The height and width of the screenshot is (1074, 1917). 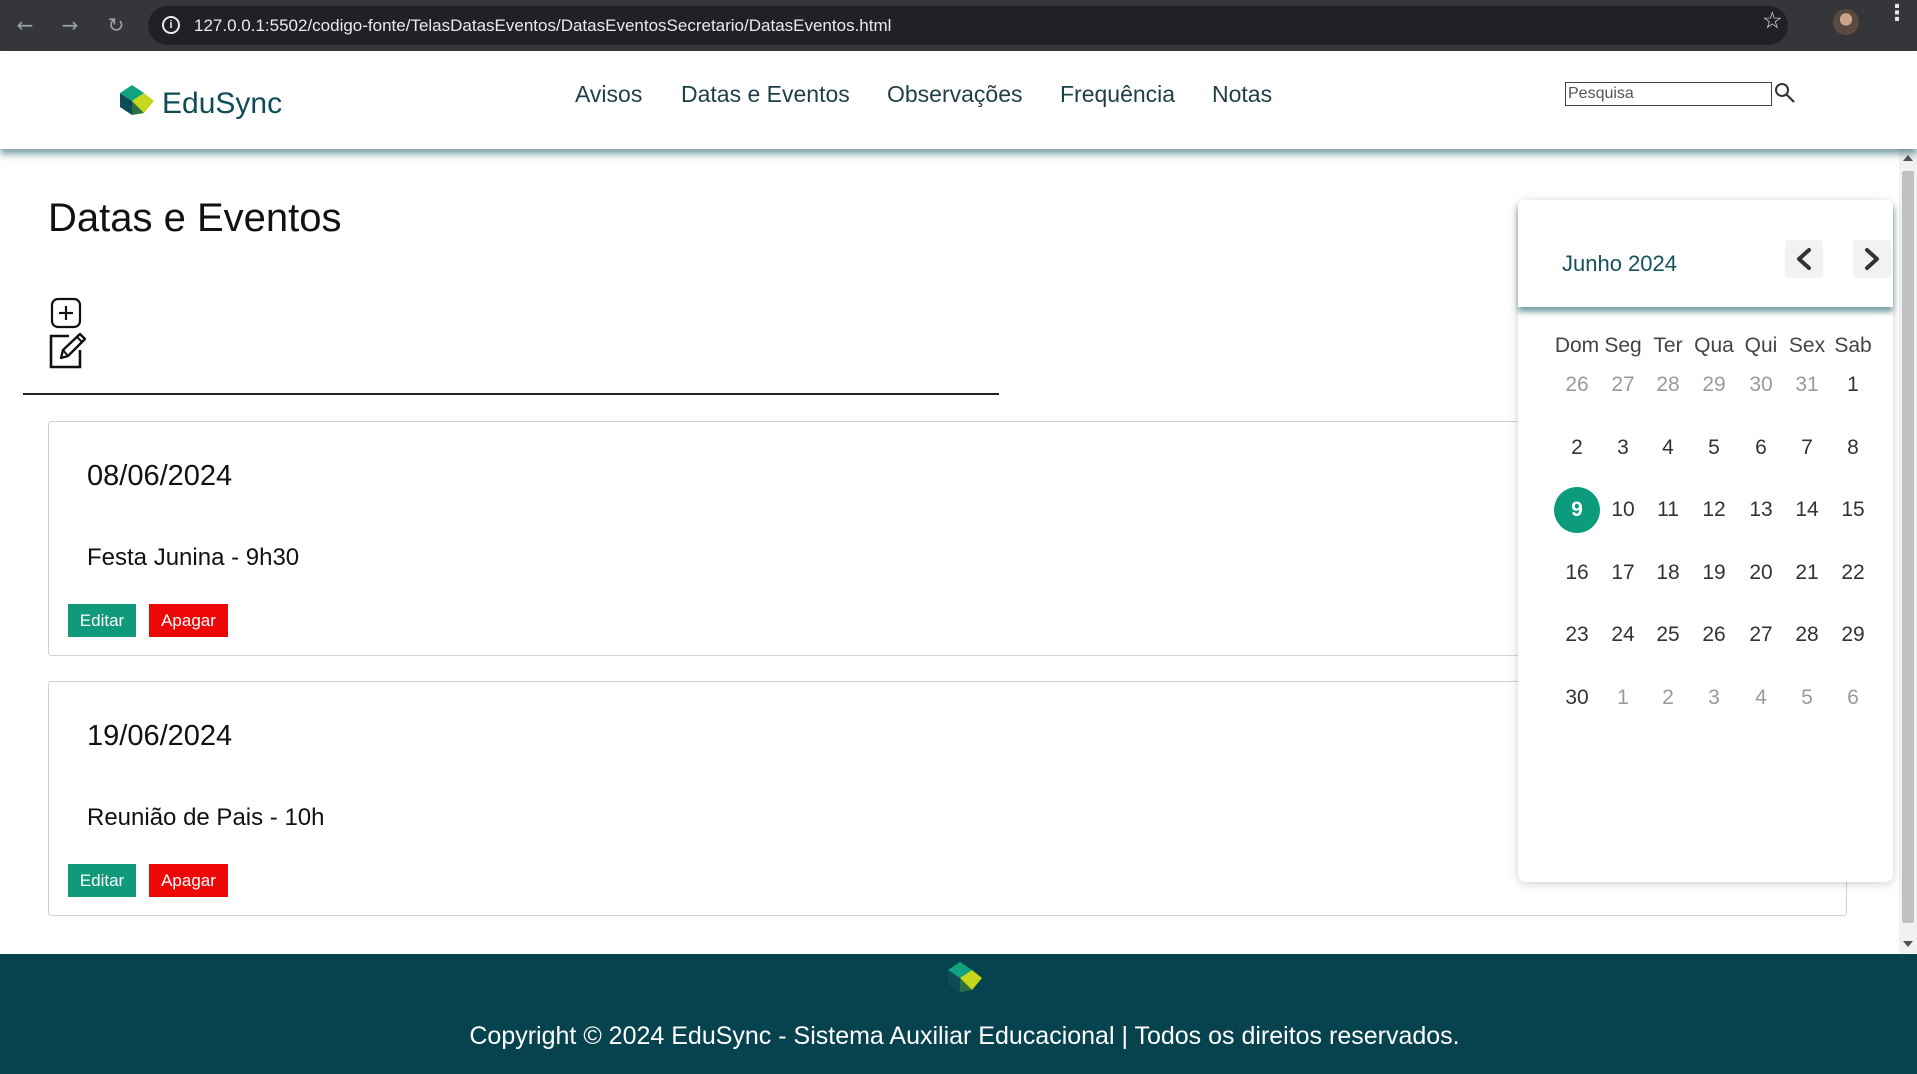 I want to click on weekday-label: Dom, so click(x=1577, y=345).